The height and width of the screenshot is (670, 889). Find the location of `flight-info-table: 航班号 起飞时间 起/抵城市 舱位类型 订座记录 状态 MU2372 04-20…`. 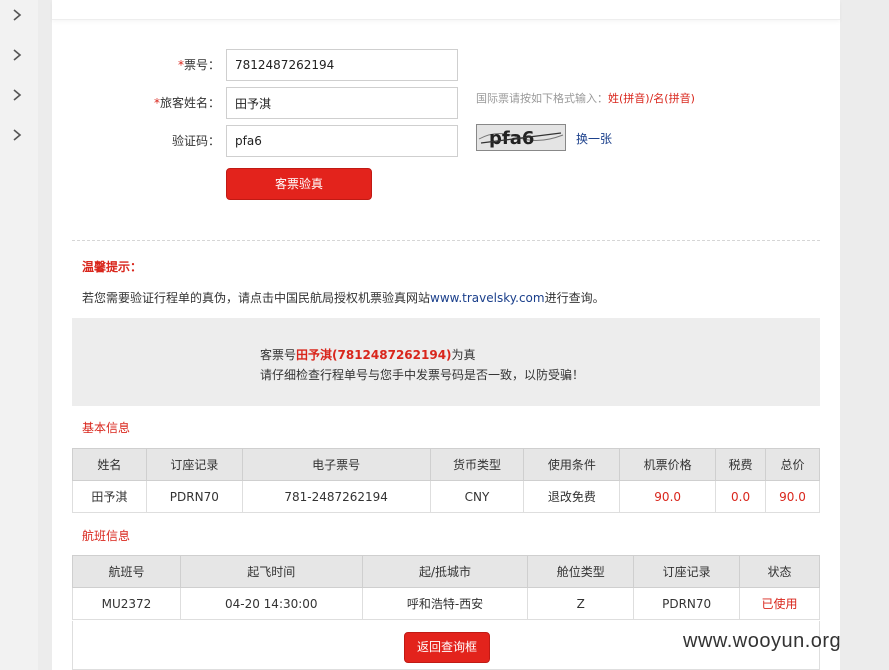

flight-info-table: 航班号 起飞时间 起/抵城市 舱位类型 订座记录 状态 MU2372 04-20… is located at coordinates (446, 587).